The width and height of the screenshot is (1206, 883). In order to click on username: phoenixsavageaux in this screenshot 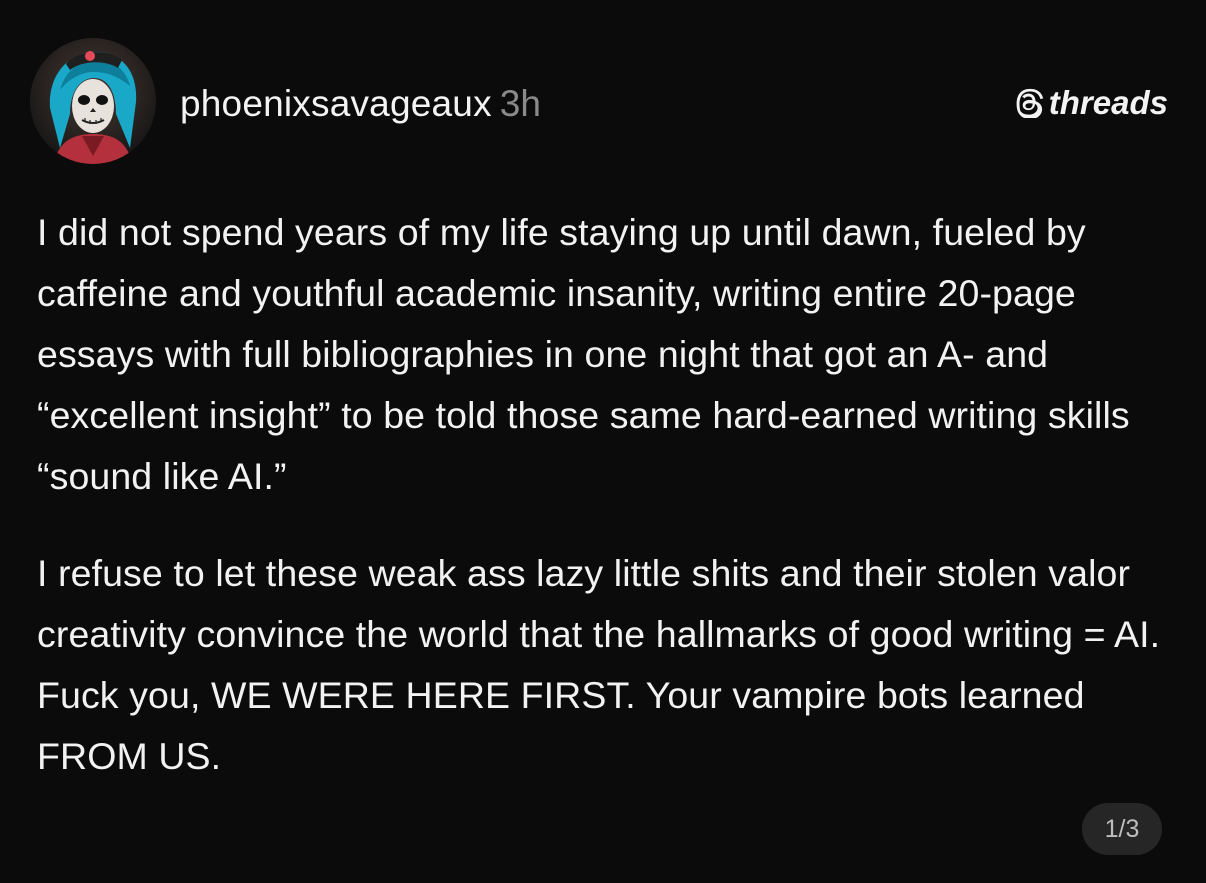, I will do `click(336, 103)`.